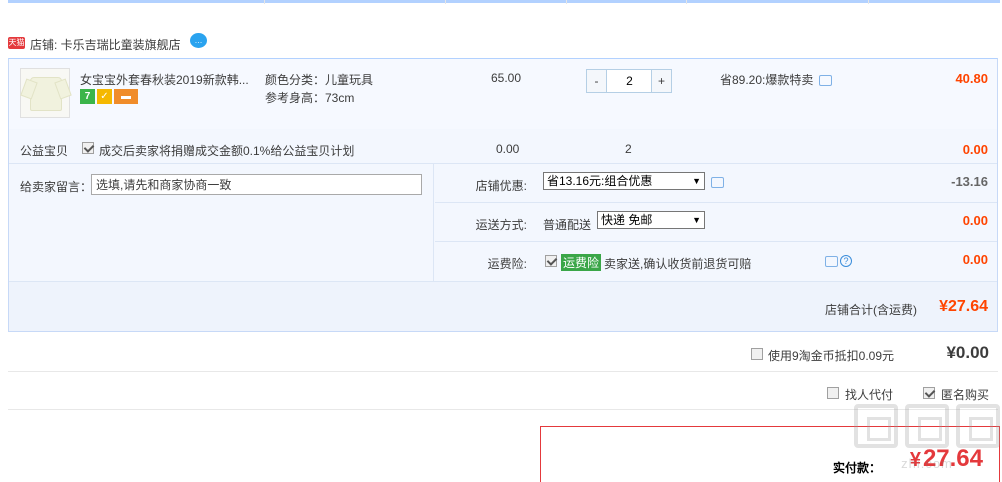 Image resolution: width=1002 pixels, height=482 pixels. What do you see at coordinates (501, 186) in the screenshot?
I see `discount-label: 店铺优惠:` at bounding box center [501, 186].